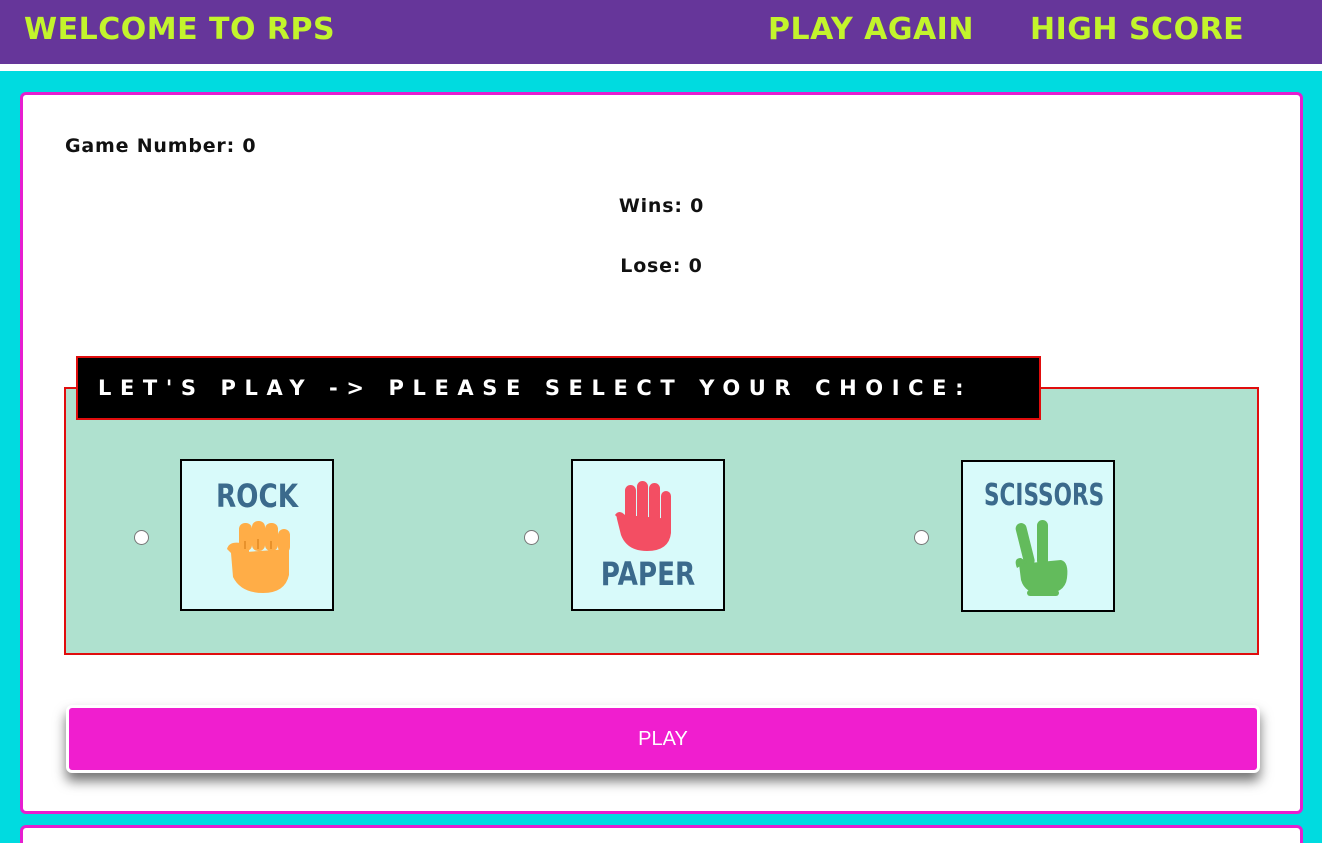 The height and width of the screenshot is (843, 1322). Describe the element at coordinates (558, 388) in the screenshot. I see `choice-legend: LET'S PLAY -> PLEASE SELECT YOUR CHOICE:` at that location.